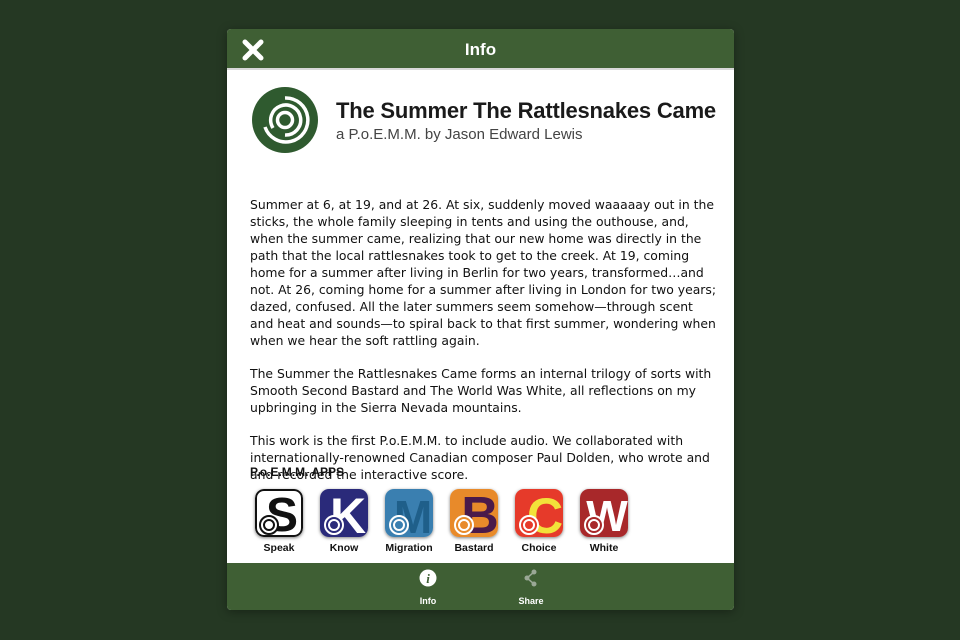 This screenshot has height=640, width=960. Describe the element at coordinates (344, 513) in the screenshot. I see `know-app-icon: K` at that location.